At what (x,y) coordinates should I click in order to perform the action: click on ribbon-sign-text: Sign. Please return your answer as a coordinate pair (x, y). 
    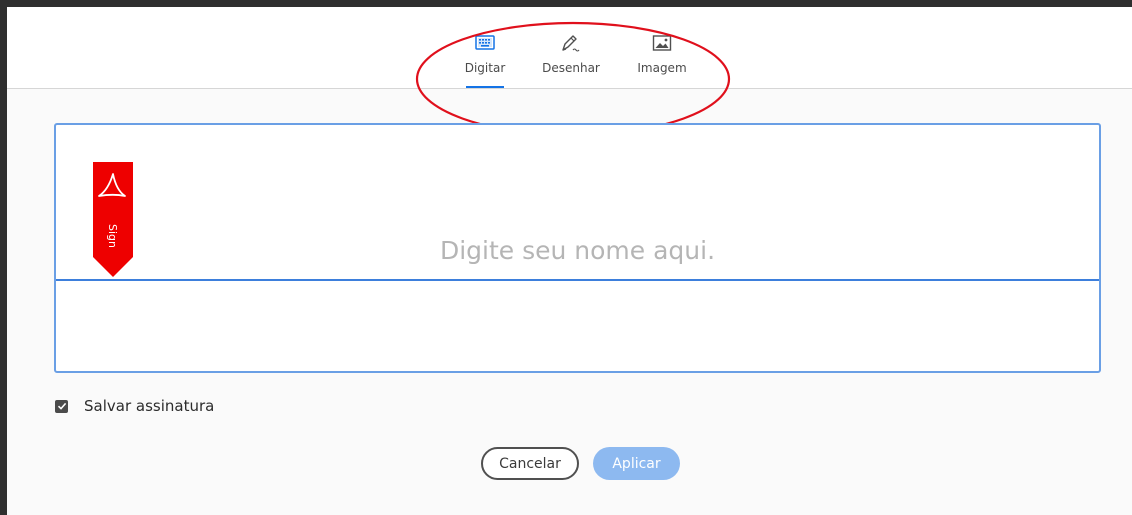
    Looking at the image, I should click on (112, 236).